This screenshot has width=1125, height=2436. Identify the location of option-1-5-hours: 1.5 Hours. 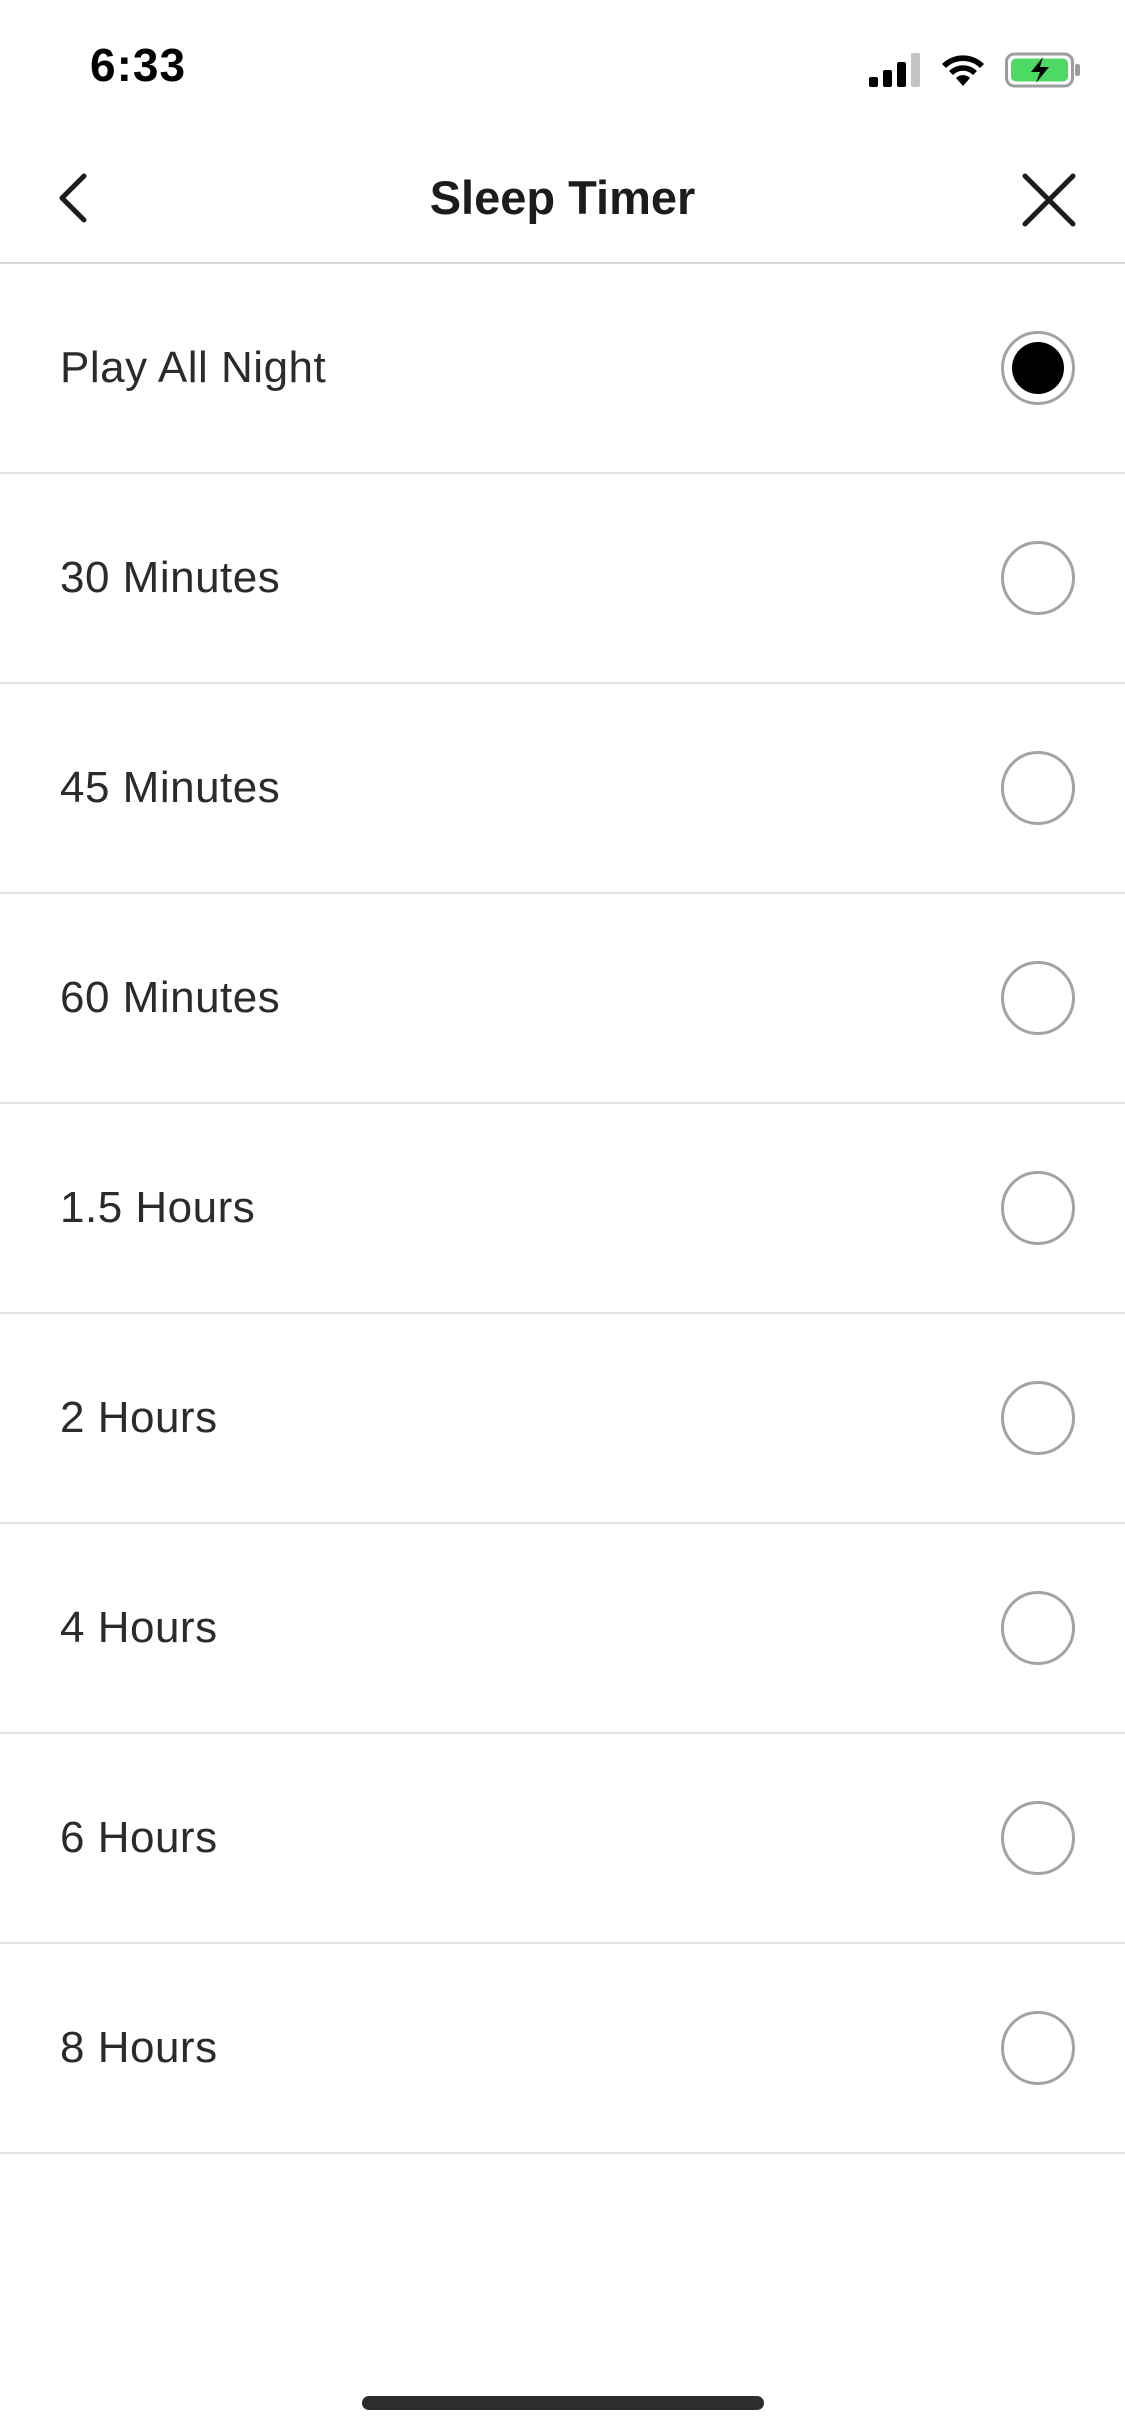
(562, 1209).